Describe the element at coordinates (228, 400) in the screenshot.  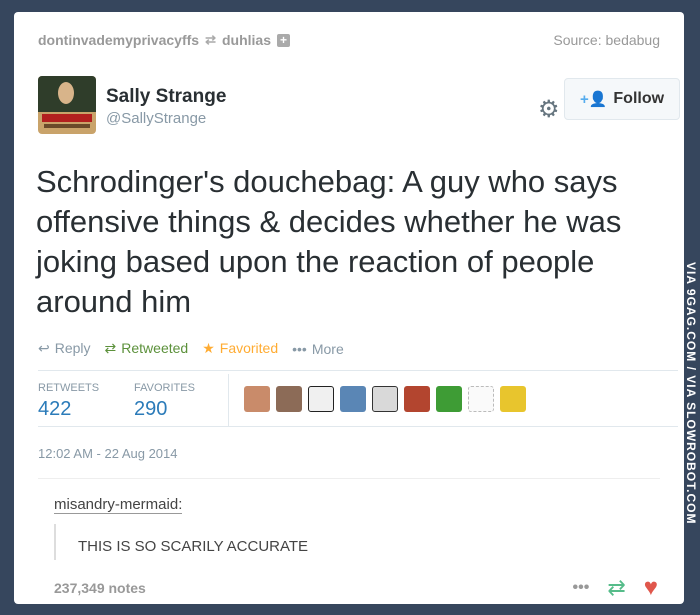
I see `stats-separator` at that location.